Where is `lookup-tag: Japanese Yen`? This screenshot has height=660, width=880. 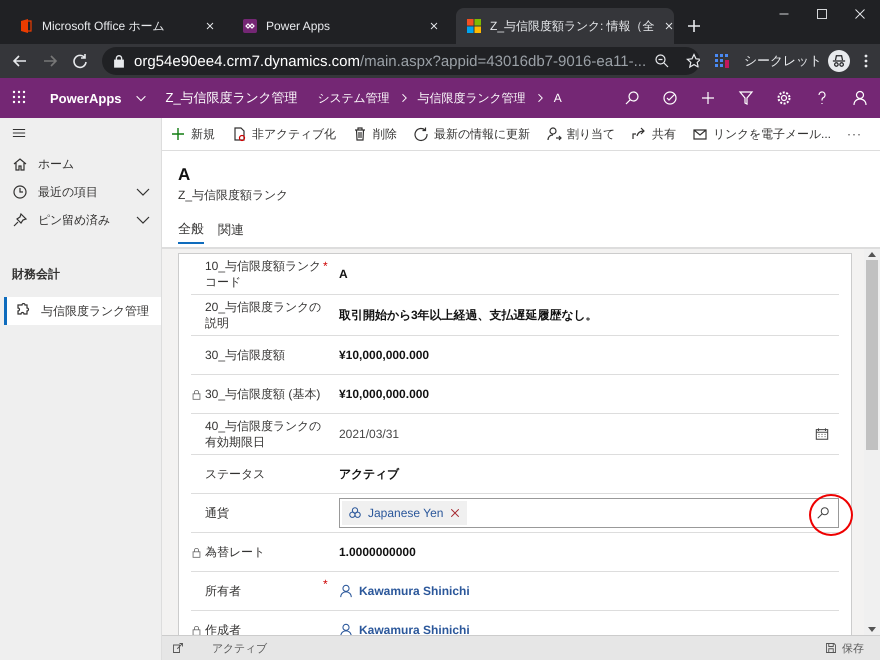
lookup-tag: Japanese Yen is located at coordinates (405, 513).